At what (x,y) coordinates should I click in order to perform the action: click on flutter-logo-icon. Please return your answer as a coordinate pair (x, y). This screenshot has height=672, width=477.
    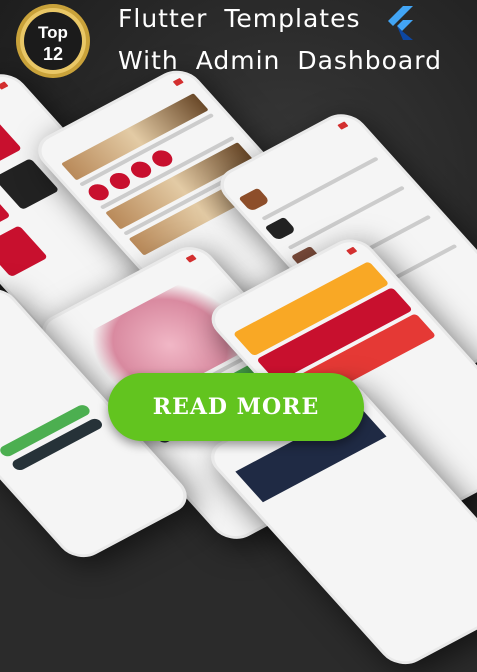
    Looking at the image, I should click on (400, 23).